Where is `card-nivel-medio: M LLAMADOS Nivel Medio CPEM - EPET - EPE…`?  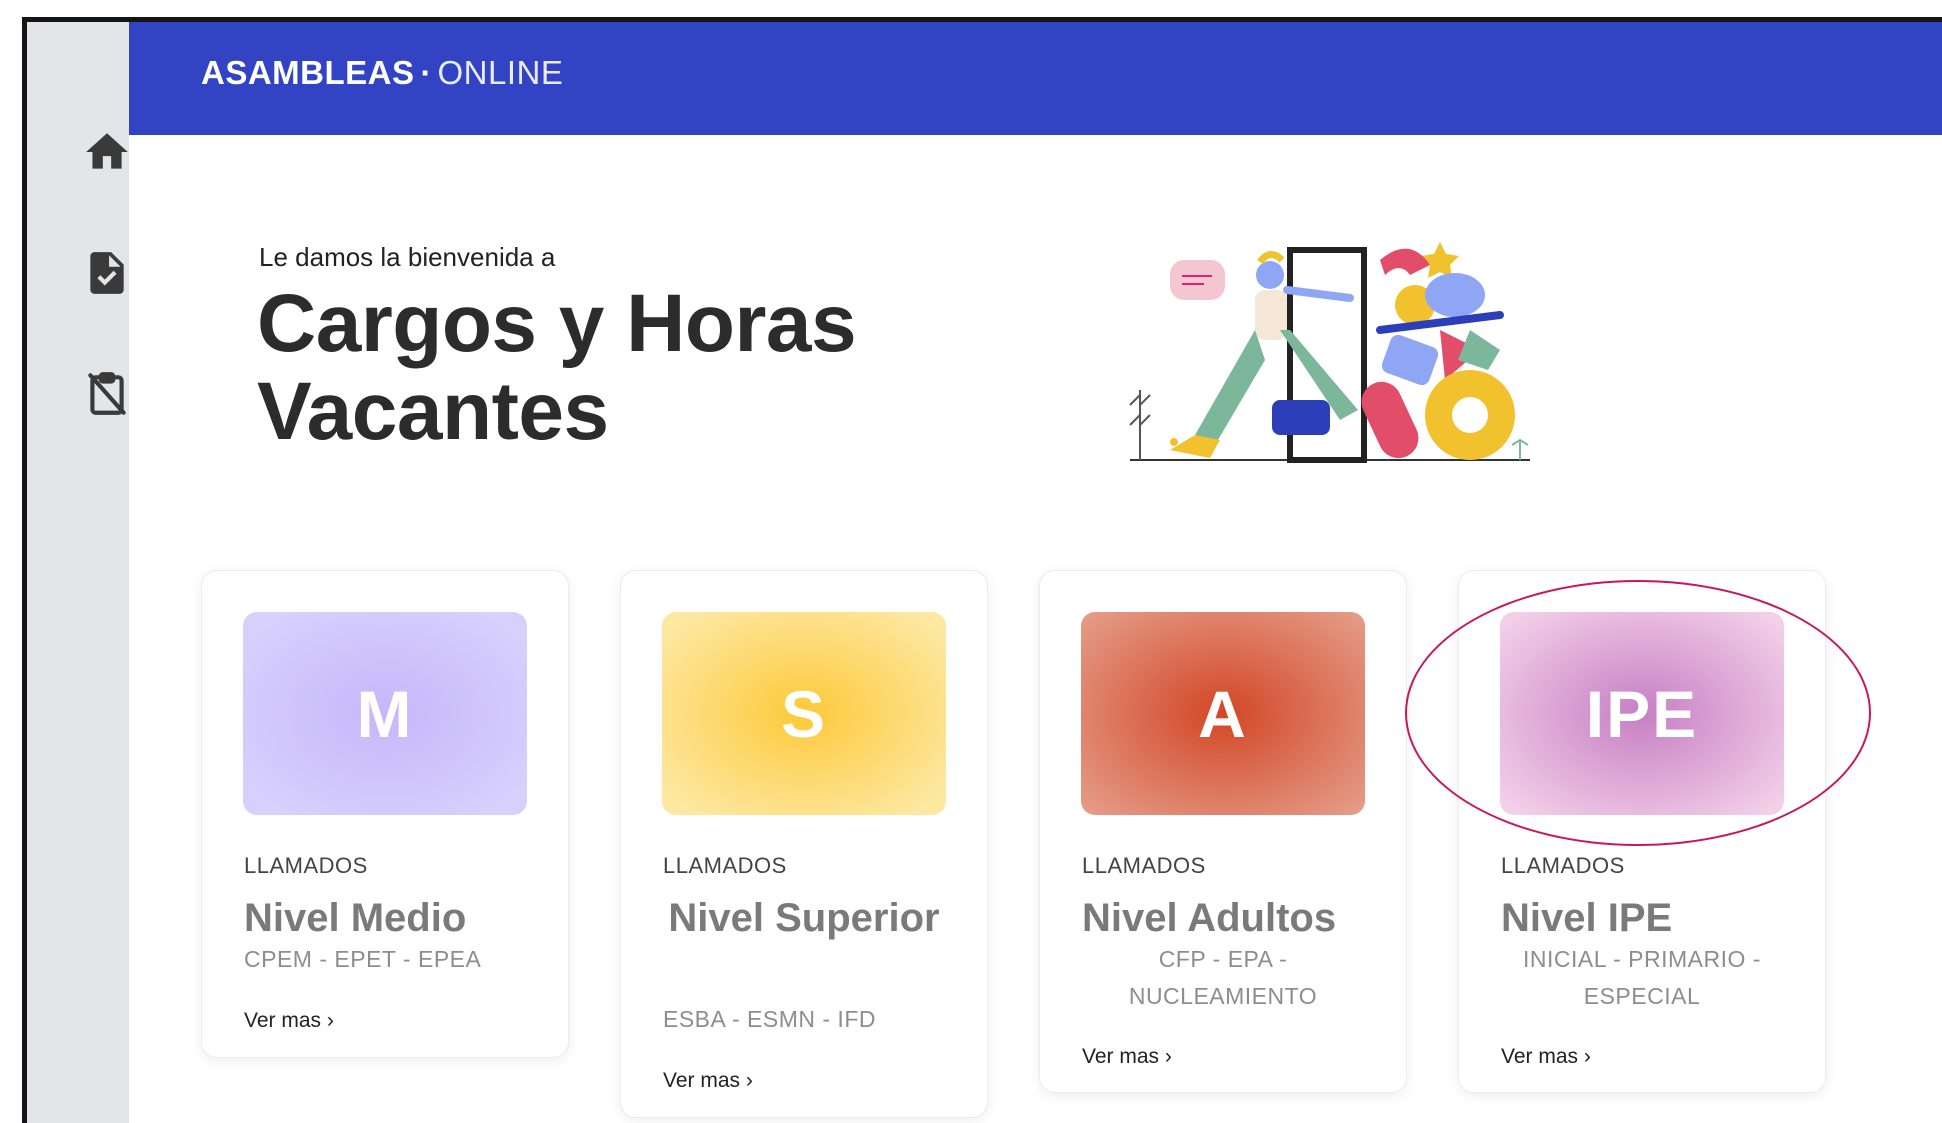 card-nivel-medio: M LLAMADOS Nivel Medio CPEM - EPET - EPE… is located at coordinates (385, 814).